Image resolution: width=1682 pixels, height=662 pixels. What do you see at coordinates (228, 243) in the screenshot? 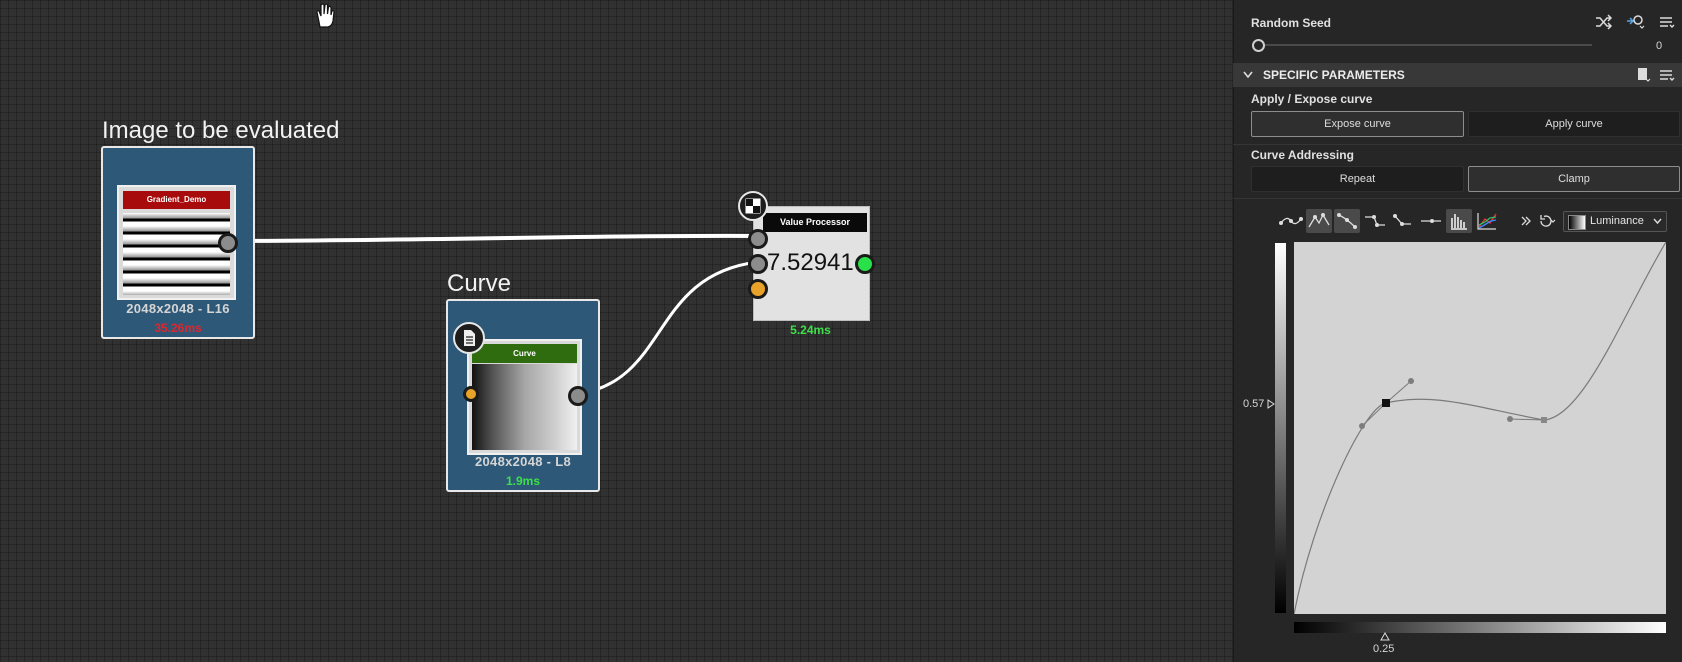
I see `gradient-output-port` at bounding box center [228, 243].